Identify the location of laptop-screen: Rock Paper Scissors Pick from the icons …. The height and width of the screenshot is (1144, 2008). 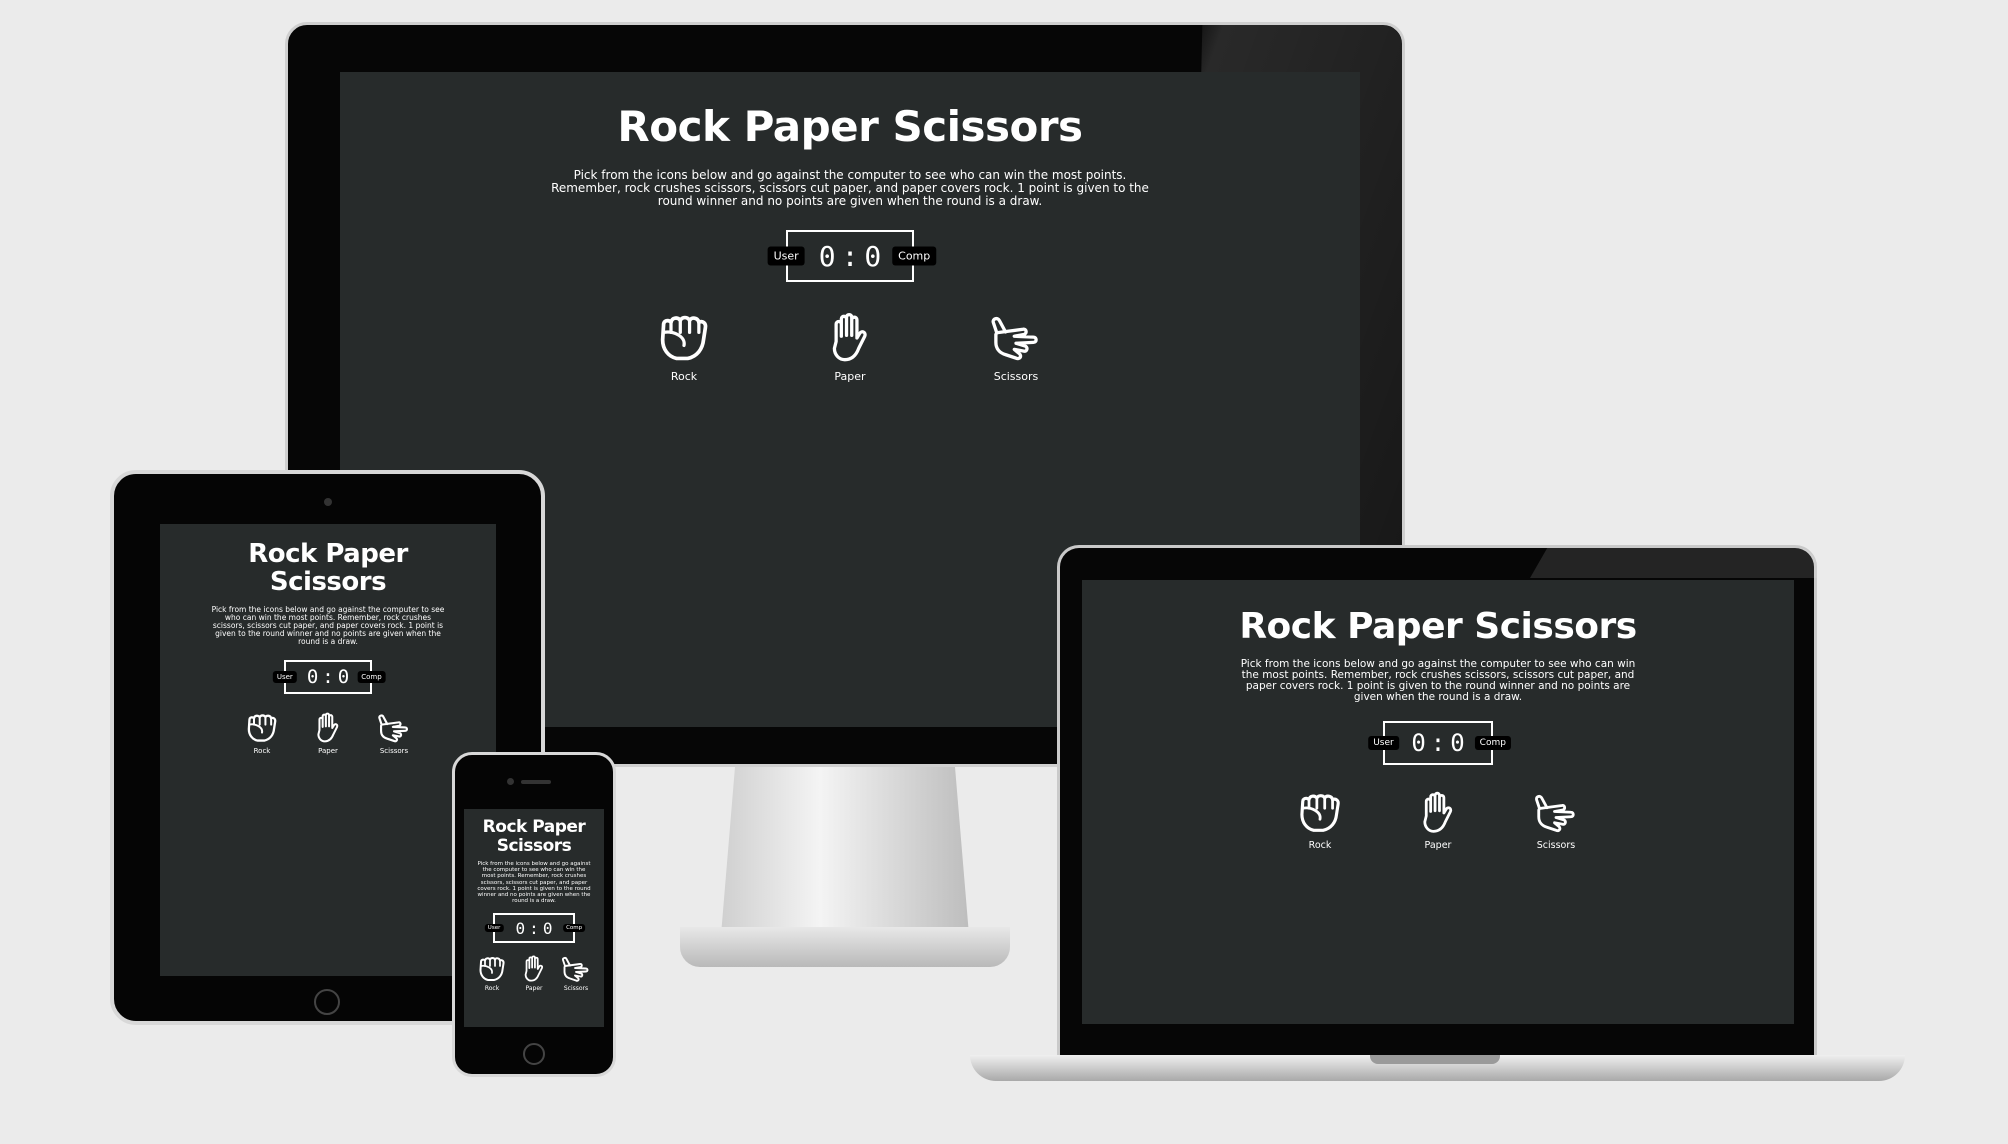
(1438, 802).